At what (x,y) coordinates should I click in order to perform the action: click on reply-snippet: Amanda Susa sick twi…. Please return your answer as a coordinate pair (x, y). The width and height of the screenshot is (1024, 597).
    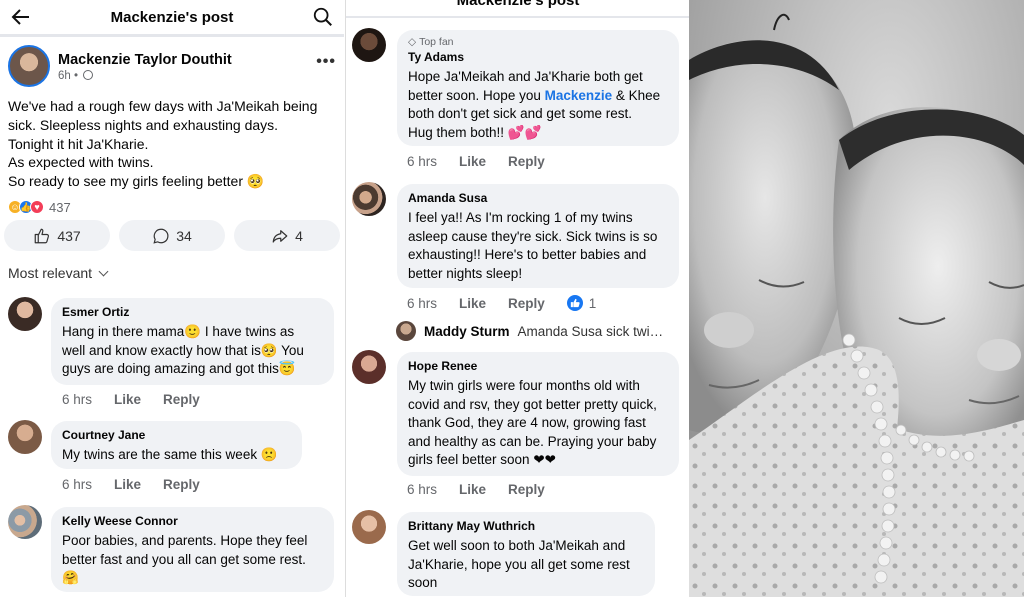
    Looking at the image, I should click on (590, 331).